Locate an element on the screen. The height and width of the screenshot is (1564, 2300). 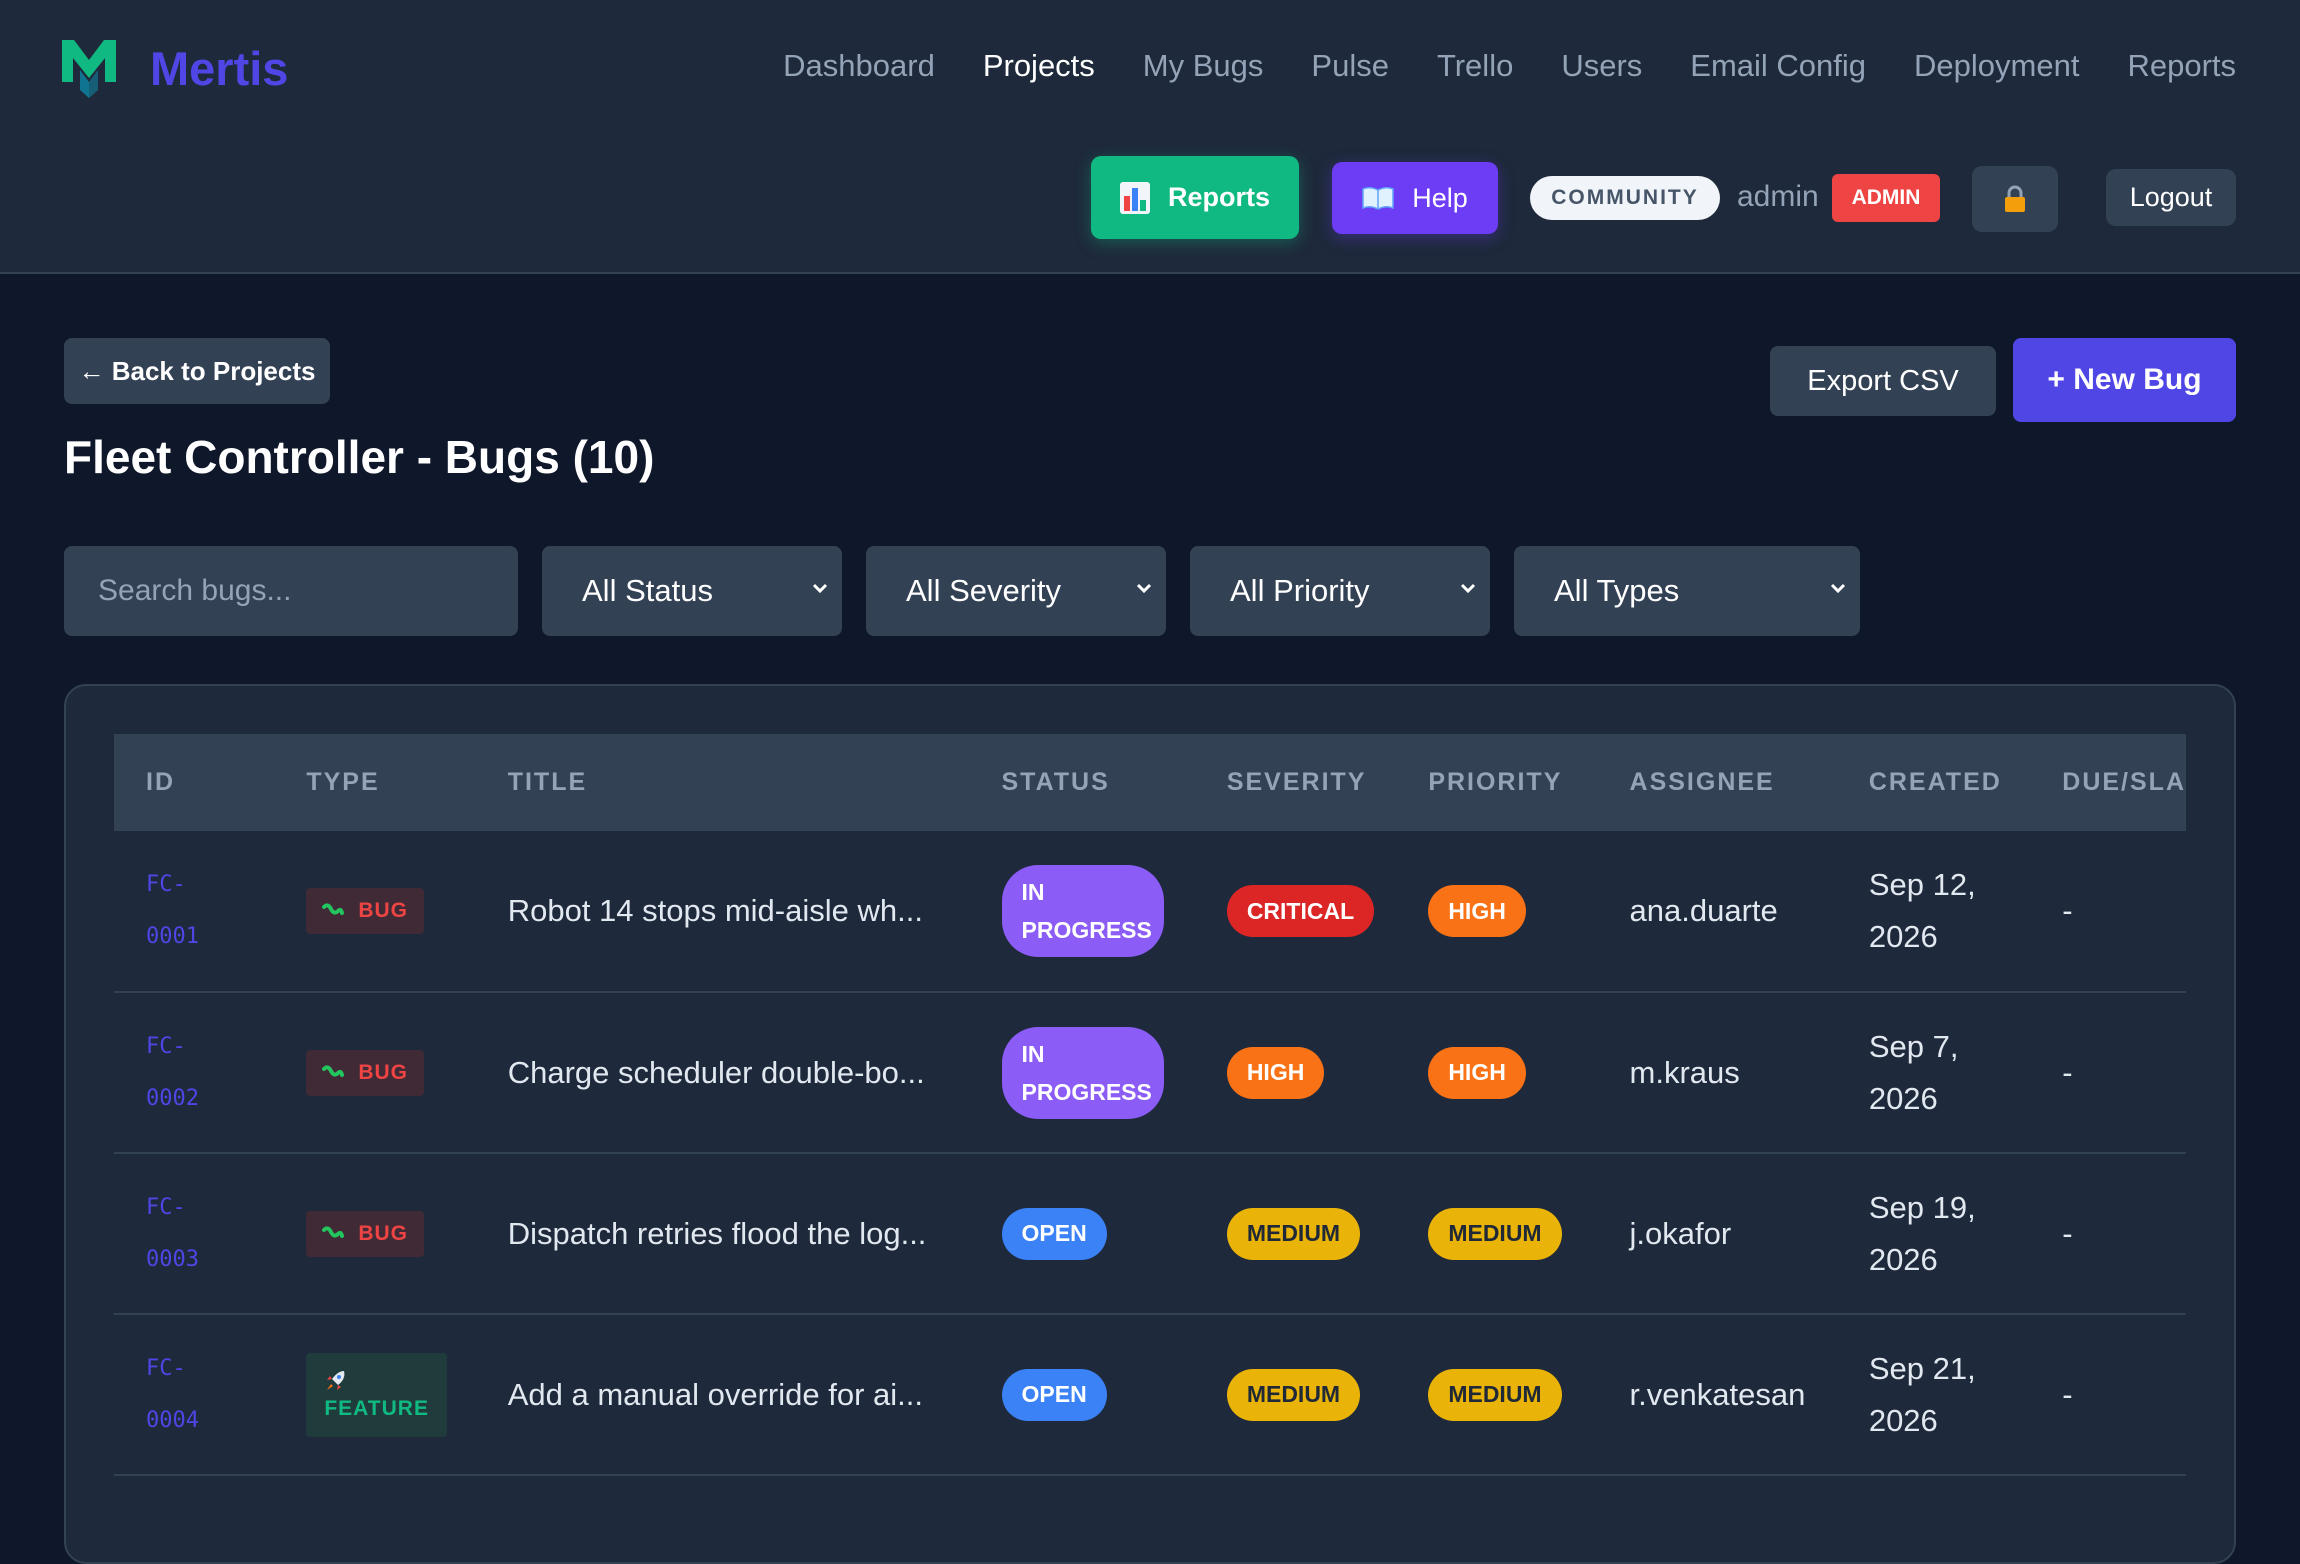
column-header-priority: PRIORITY is located at coordinates (1496, 782).